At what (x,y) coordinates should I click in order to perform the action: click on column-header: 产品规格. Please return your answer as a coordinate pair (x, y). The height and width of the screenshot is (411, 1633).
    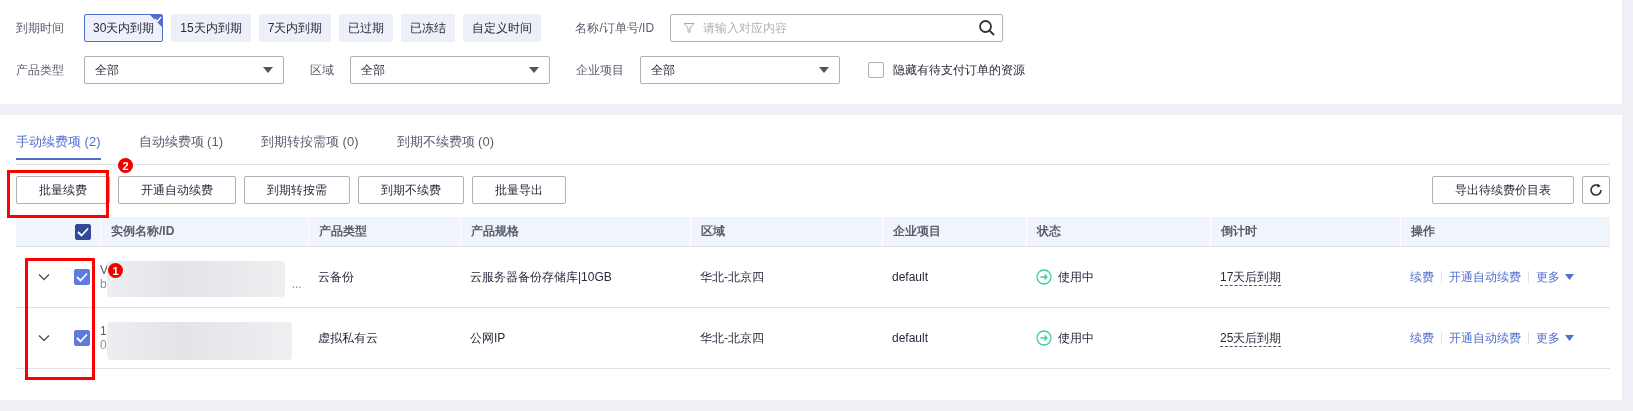
    Looking at the image, I should click on (575, 231).